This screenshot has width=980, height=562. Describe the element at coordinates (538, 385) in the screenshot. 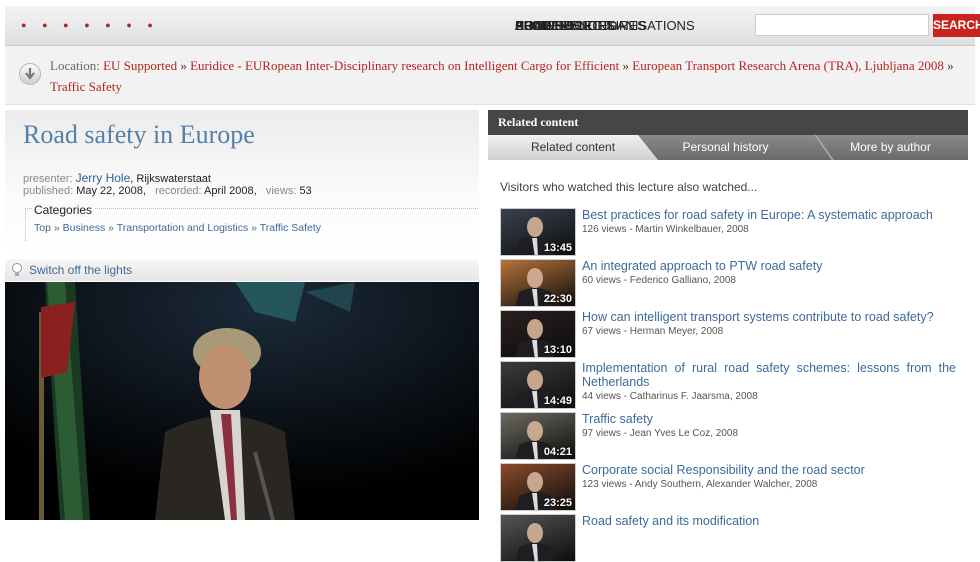

I see `related-thumbnail: 14:49` at that location.